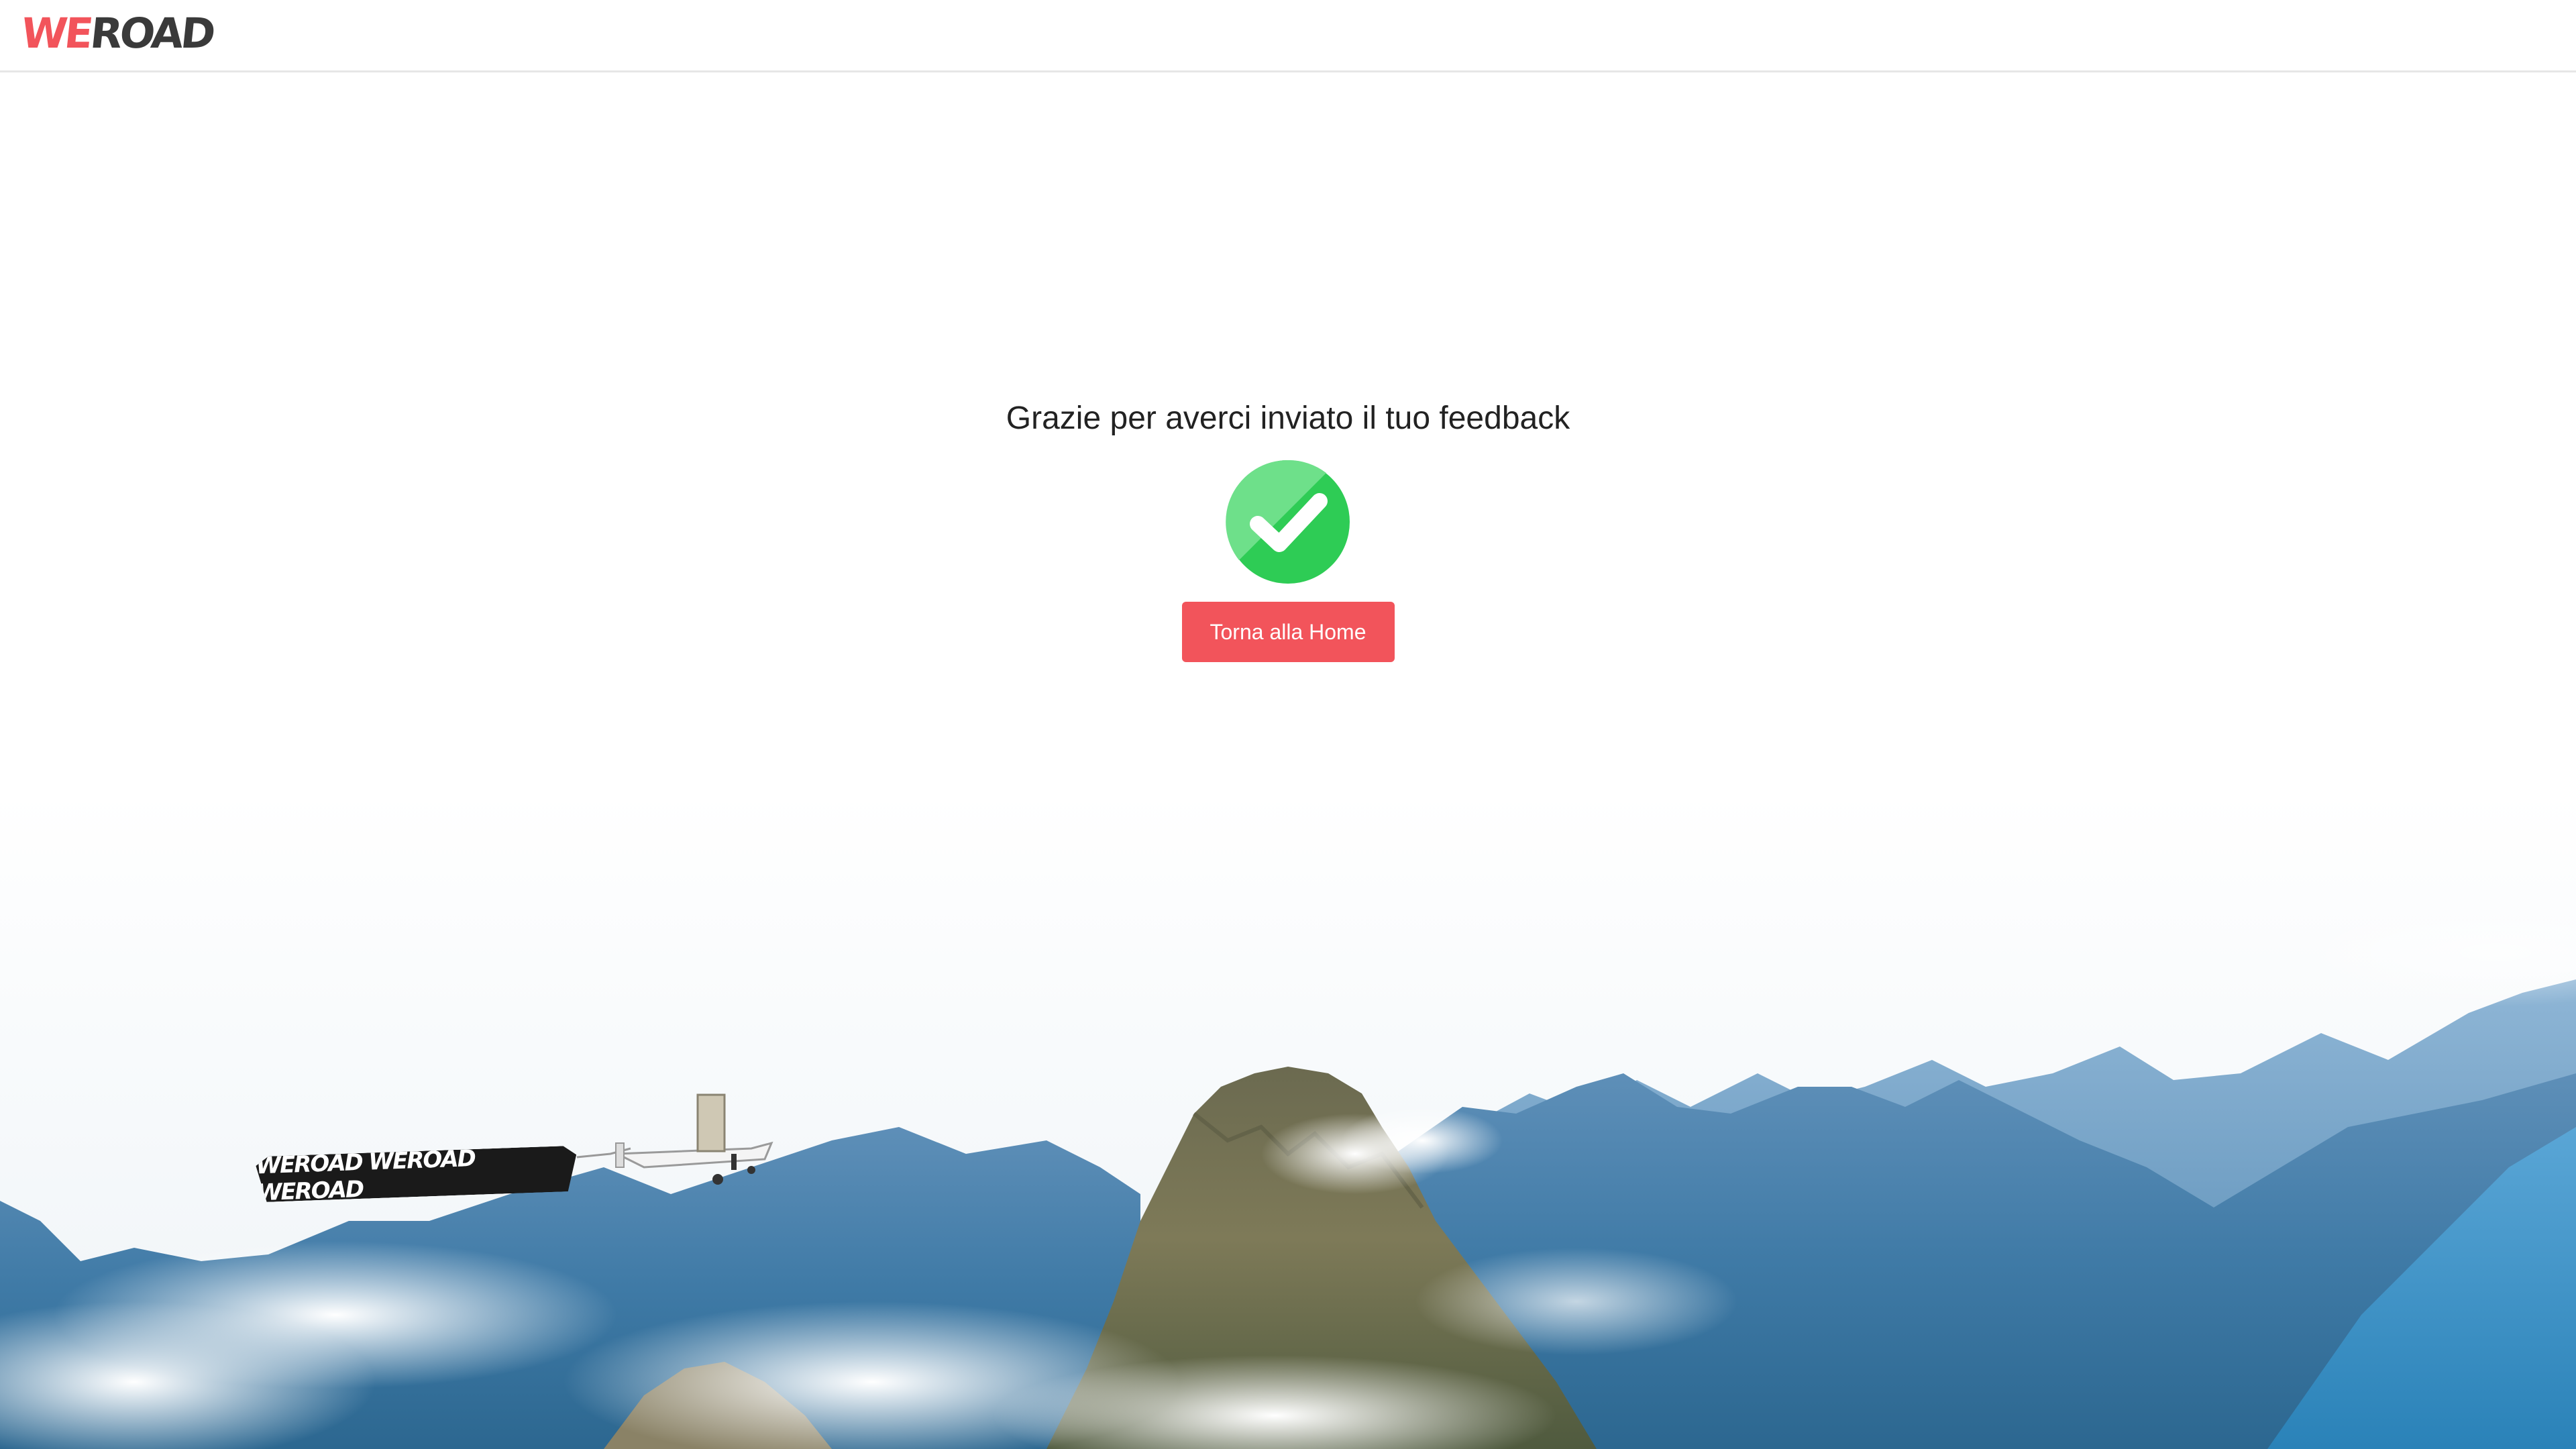 The height and width of the screenshot is (1449, 2576). Describe the element at coordinates (1288, 522) in the screenshot. I see `checkmark-circle-icon` at that location.